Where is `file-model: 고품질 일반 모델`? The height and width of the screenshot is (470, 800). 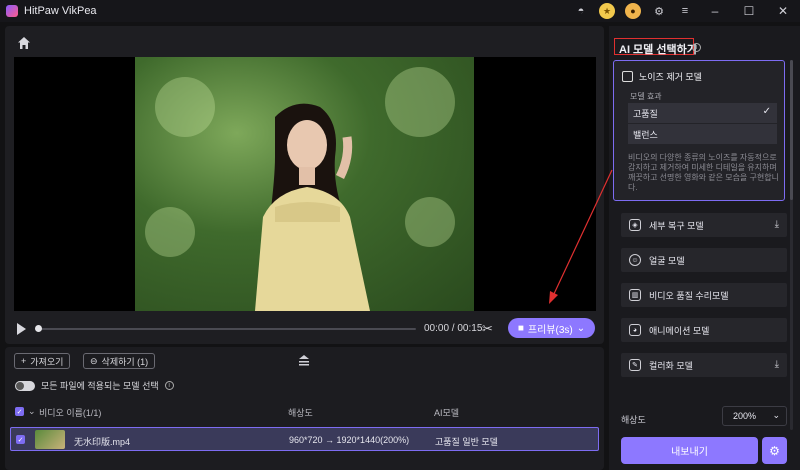 file-model: 고품질 일반 모델 is located at coordinates (466, 442).